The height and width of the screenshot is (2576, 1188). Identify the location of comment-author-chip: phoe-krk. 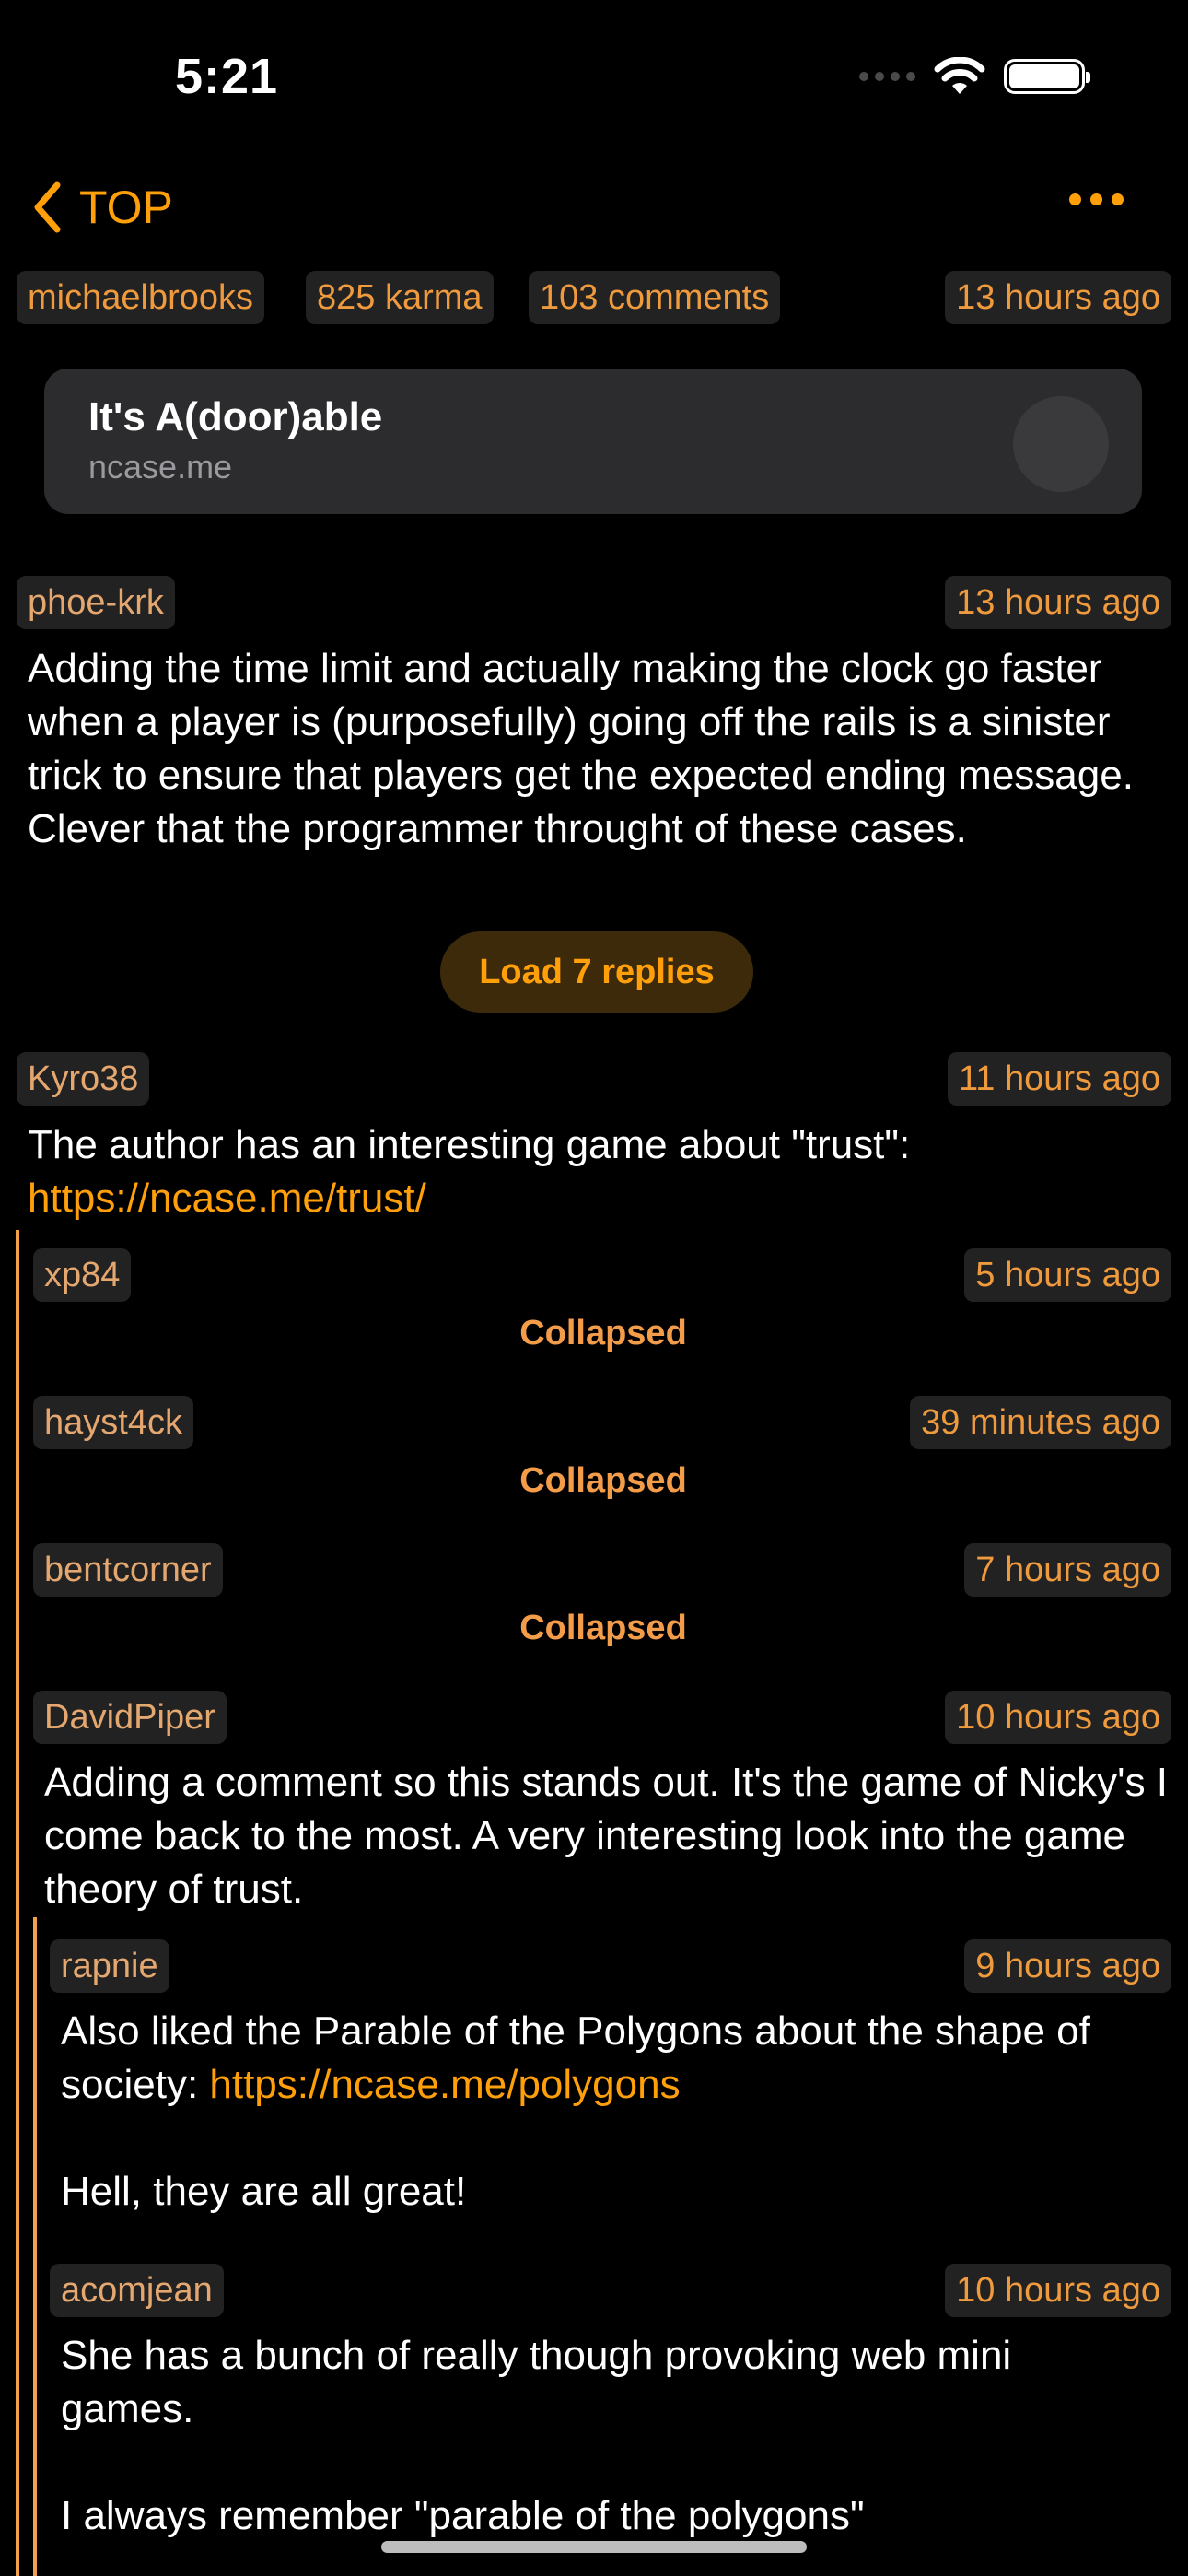
(96, 603).